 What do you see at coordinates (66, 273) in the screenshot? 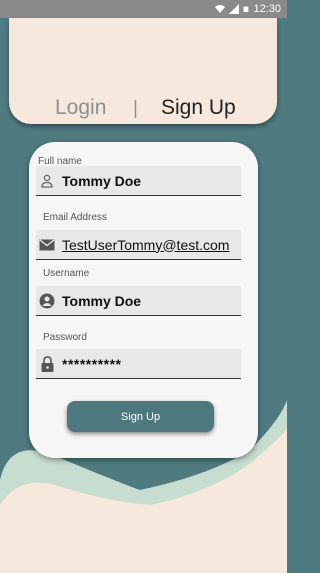
I see `username-label: Username` at bounding box center [66, 273].